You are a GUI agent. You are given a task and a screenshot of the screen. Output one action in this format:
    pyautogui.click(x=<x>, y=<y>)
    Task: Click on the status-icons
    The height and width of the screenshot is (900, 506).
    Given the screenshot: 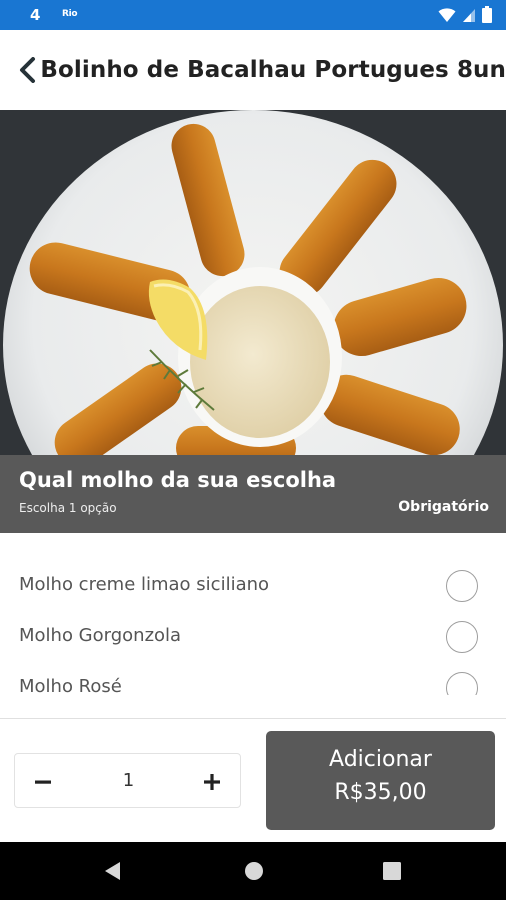 What is the action you would take?
    pyautogui.click(x=465, y=14)
    